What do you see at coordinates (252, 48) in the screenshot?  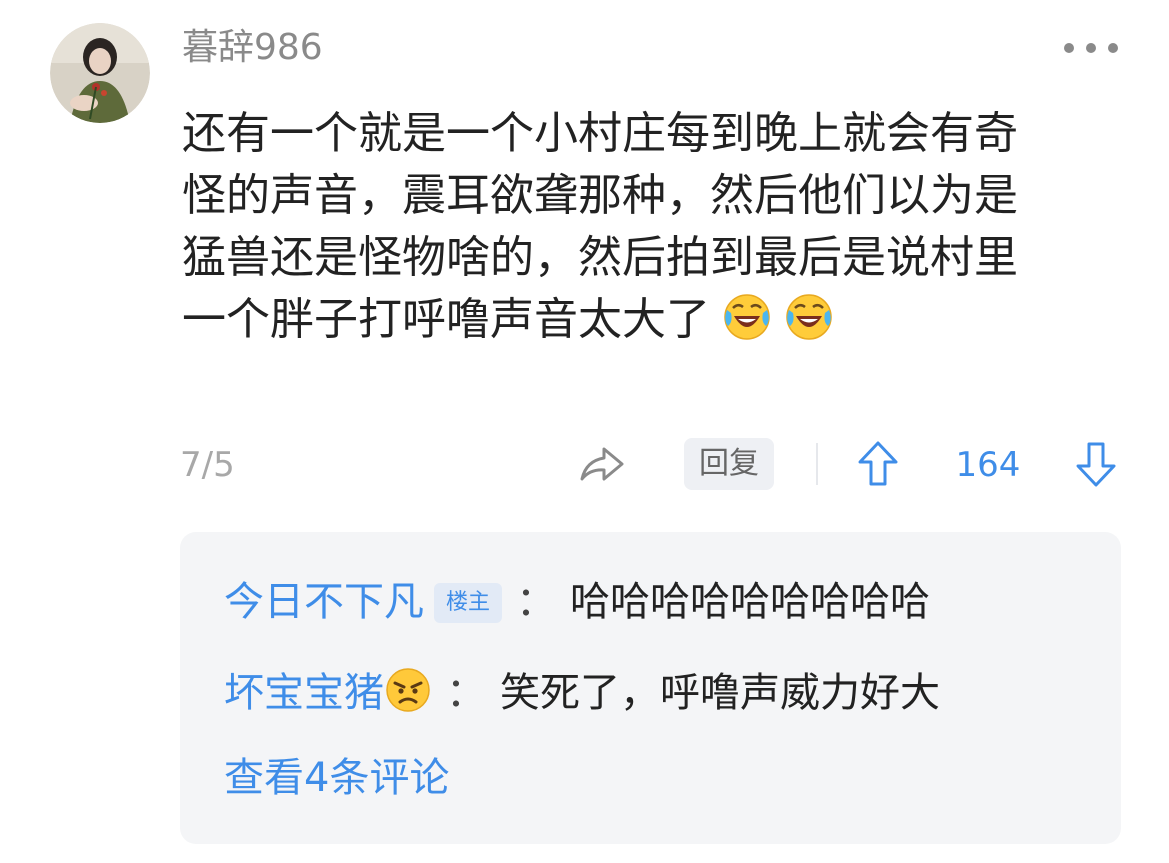 I see `username: 暮辞986` at bounding box center [252, 48].